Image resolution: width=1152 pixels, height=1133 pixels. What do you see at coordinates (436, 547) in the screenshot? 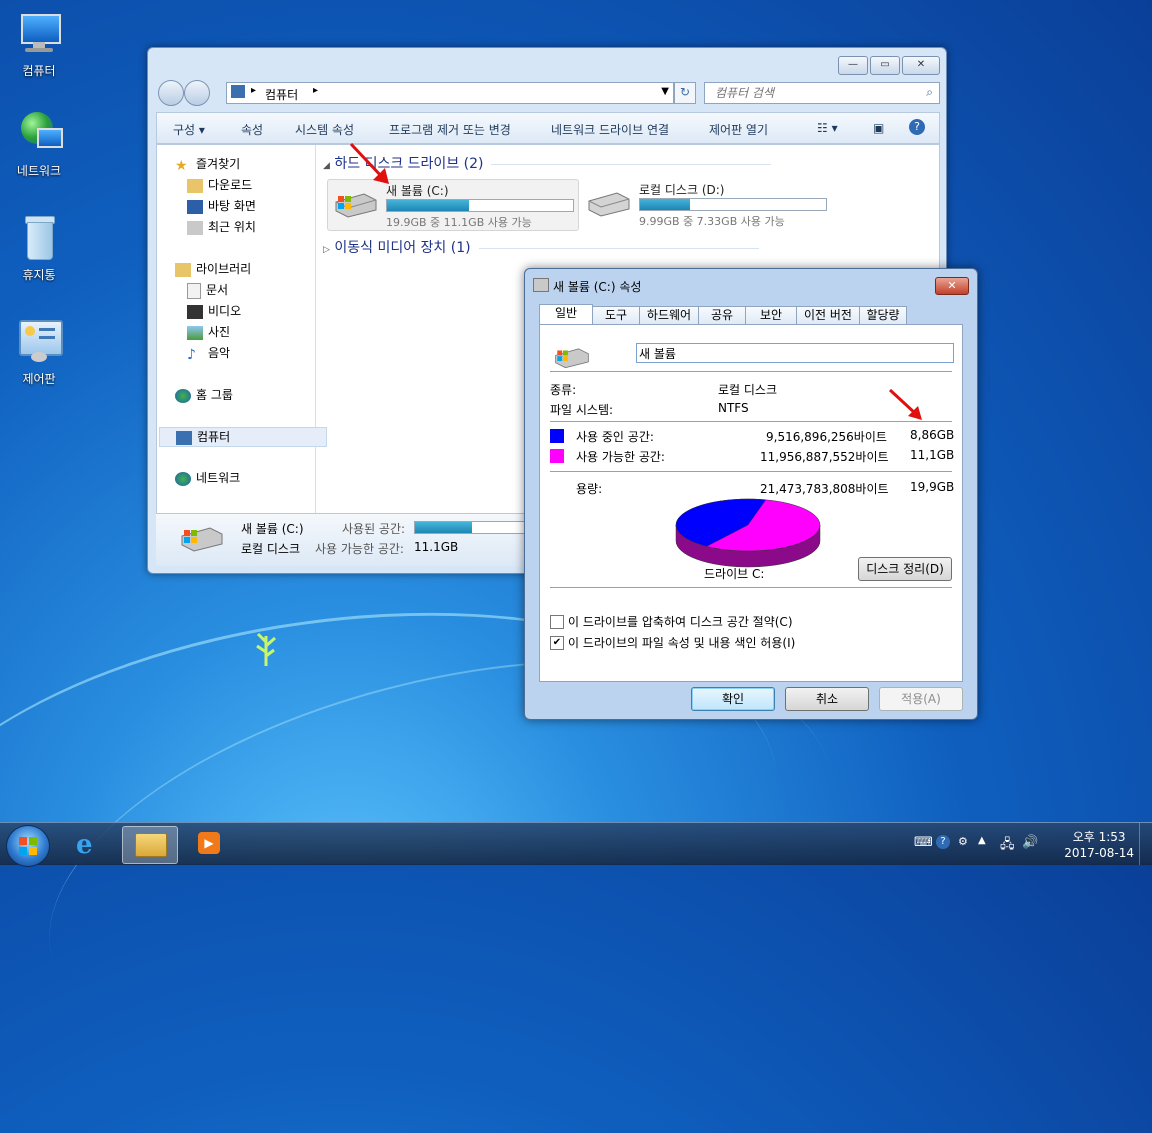
I see `details-free-value: 11.1GB` at bounding box center [436, 547].